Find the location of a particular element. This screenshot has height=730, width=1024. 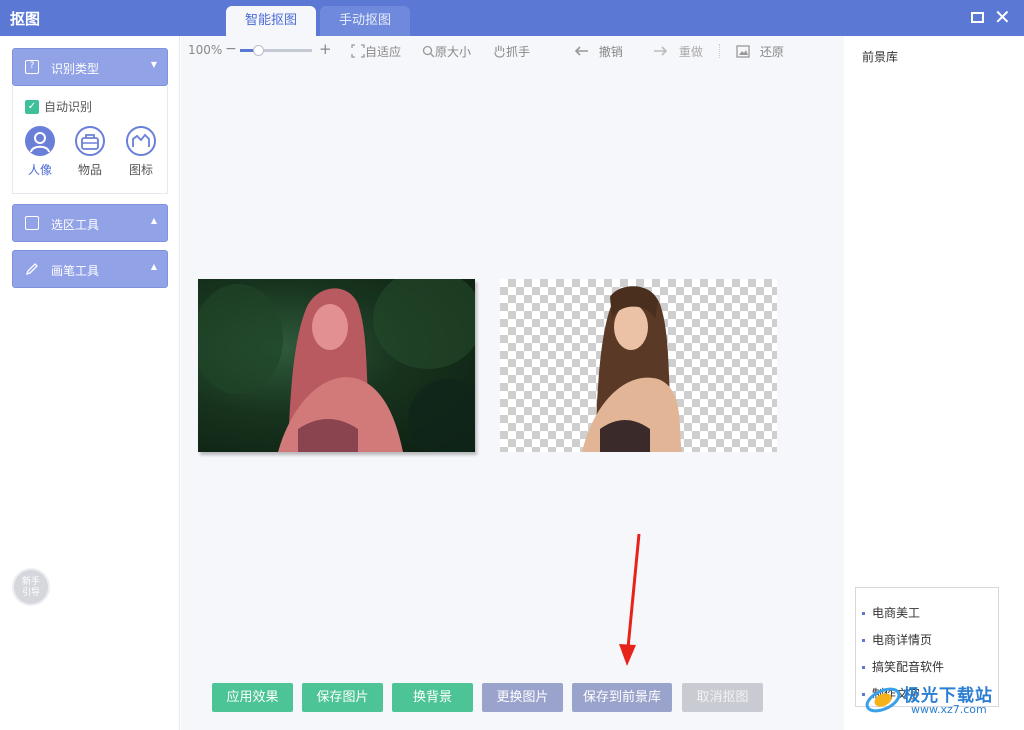

brush-tool-label: 画笔工具 is located at coordinates (75, 271).